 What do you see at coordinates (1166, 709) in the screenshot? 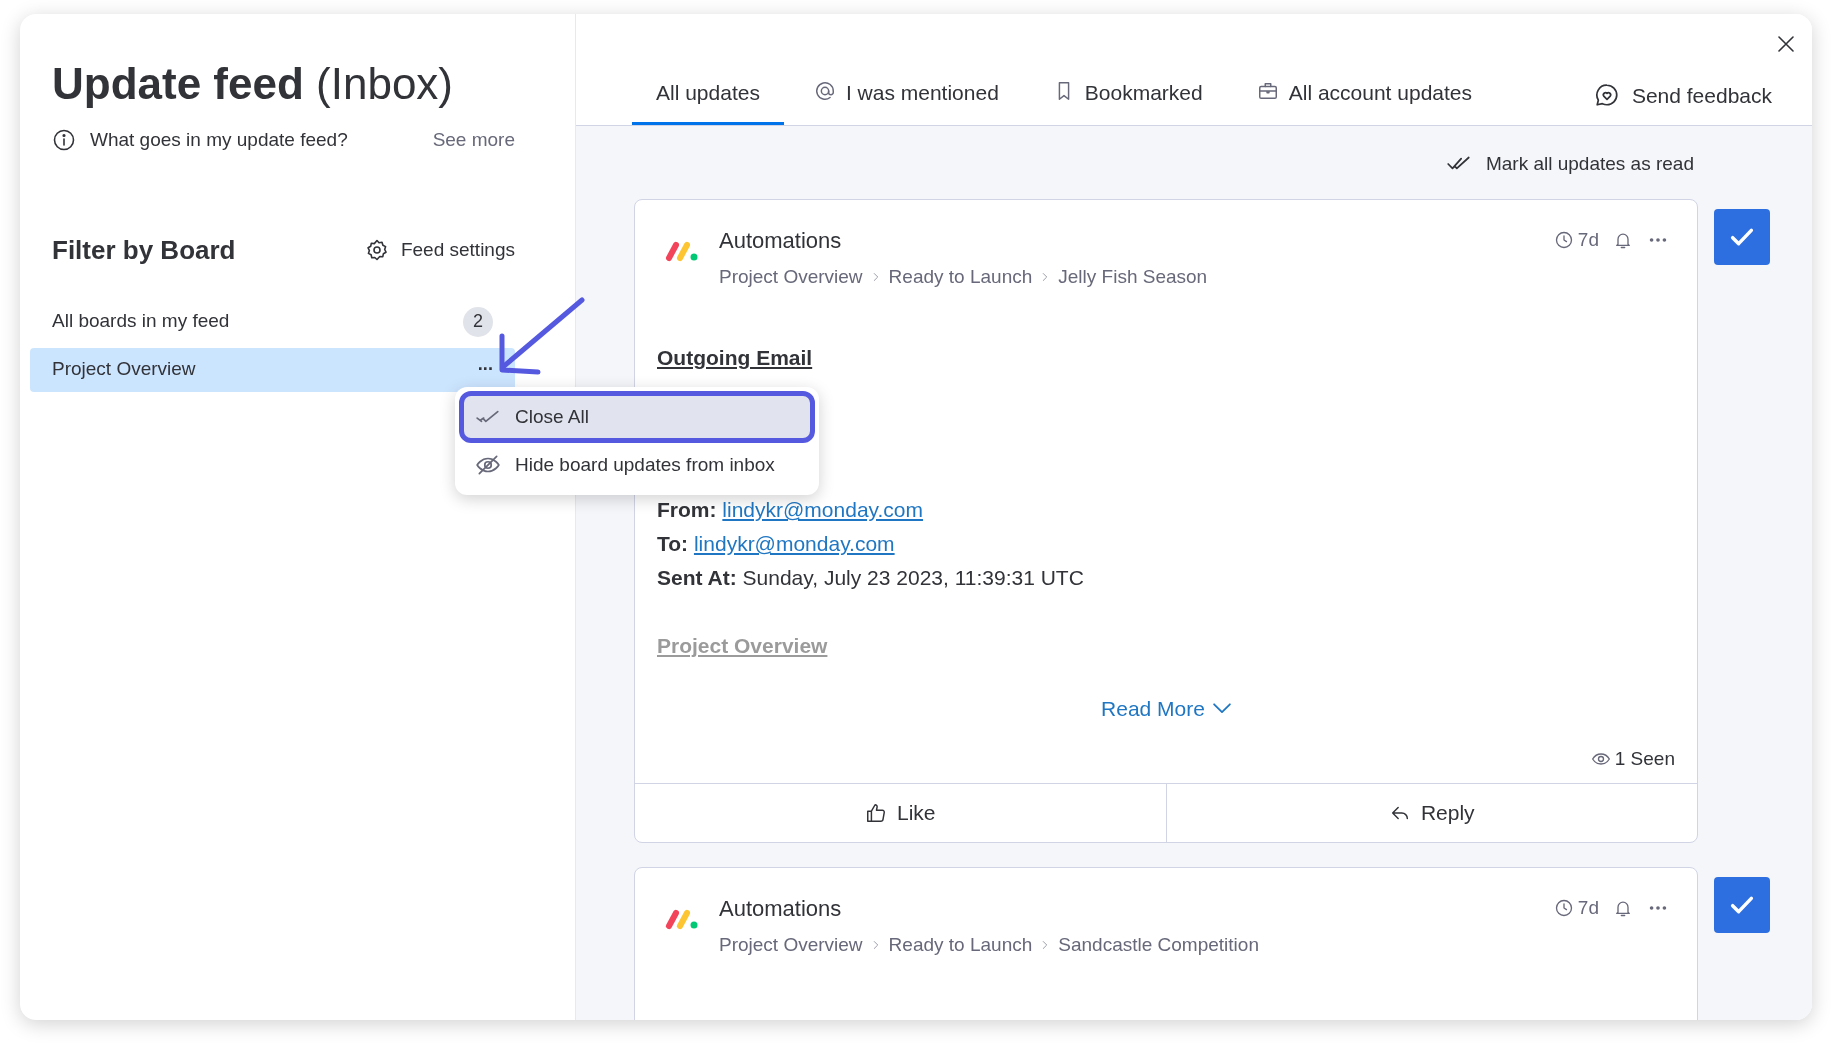
I see `read-more-button: Read More` at bounding box center [1166, 709].